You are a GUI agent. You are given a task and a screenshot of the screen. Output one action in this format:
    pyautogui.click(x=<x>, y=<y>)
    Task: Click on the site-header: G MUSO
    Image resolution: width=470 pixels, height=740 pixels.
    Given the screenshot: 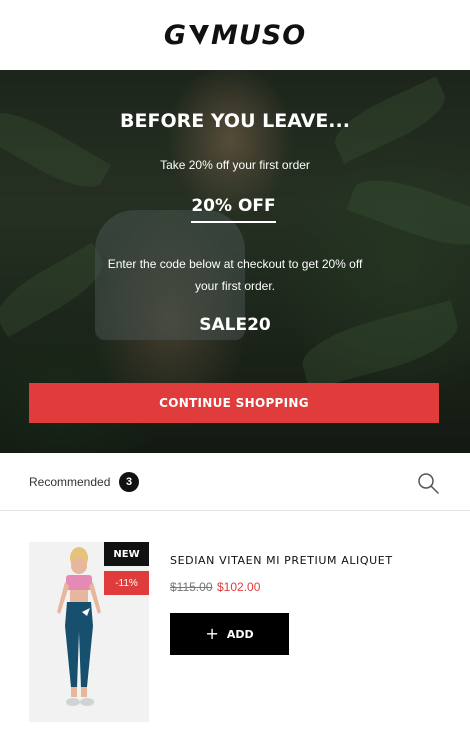 What is the action you would take?
    pyautogui.click(x=235, y=35)
    